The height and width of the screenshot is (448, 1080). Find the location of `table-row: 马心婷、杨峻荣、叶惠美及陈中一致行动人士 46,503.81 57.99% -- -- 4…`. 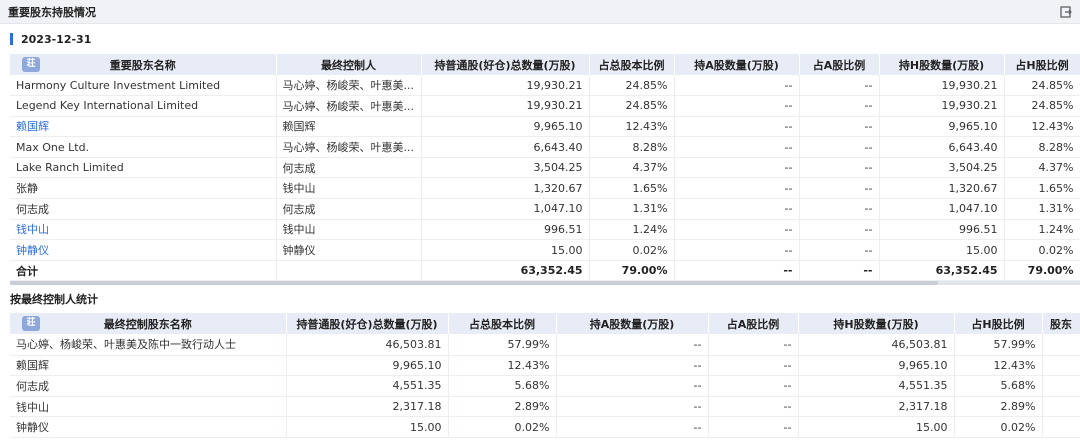

table-row: 马心婷、杨峻荣、叶惠美及陈中一致行动人士 46,503.81 57.99% -- -- 4… is located at coordinates (545, 345).